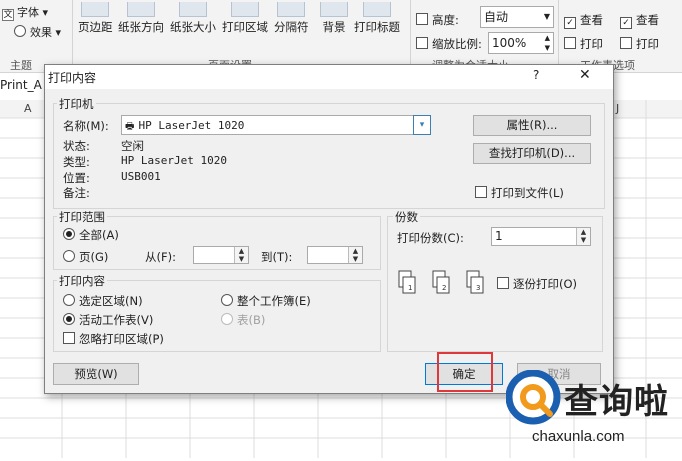 The width and height of the screenshot is (682, 461). I want to click on height-label: 高度:, so click(437, 20).